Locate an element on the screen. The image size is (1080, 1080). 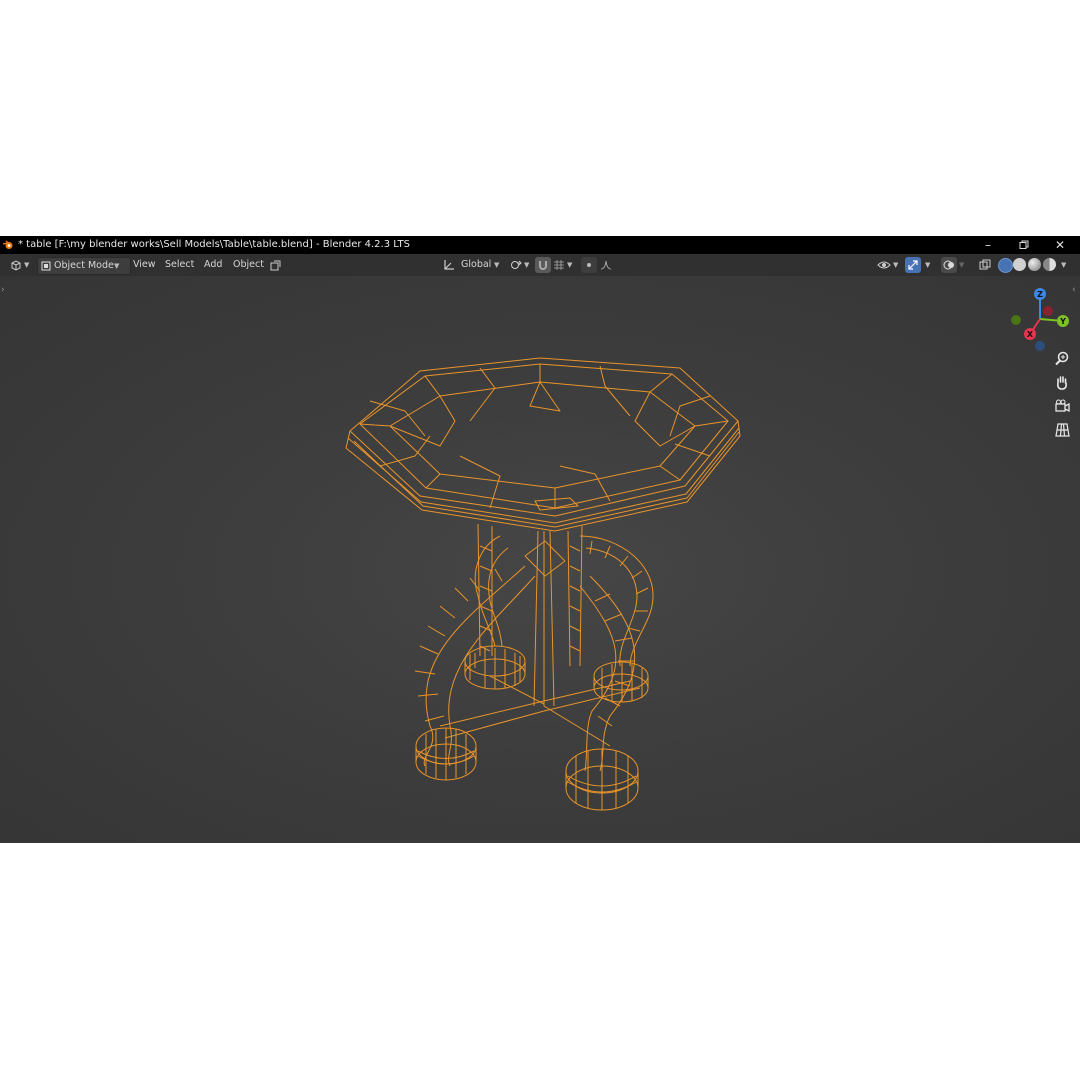
material-shading-icon is located at coordinates (1034, 264).